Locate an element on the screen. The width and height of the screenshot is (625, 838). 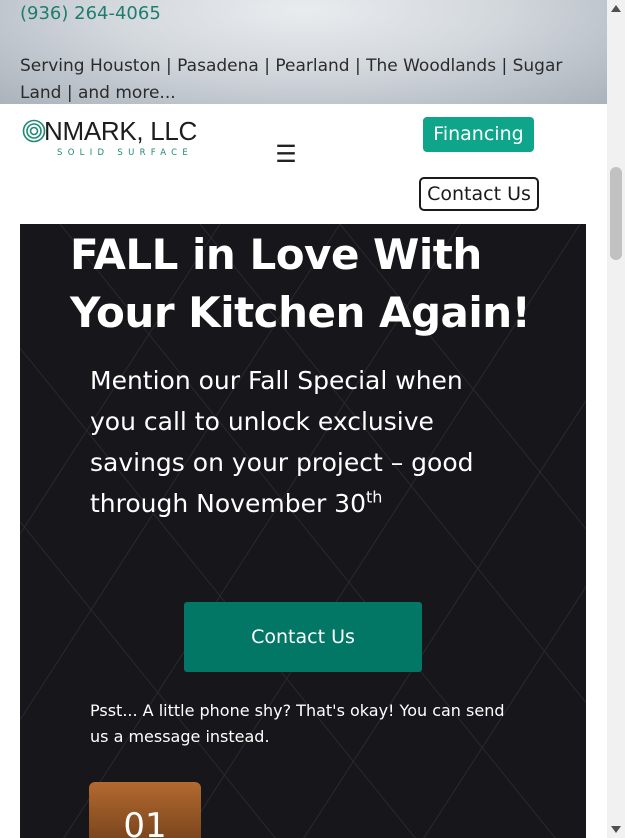
logo: NMARK, LLC SOLID SURFACE is located at coordinates (117, 139).